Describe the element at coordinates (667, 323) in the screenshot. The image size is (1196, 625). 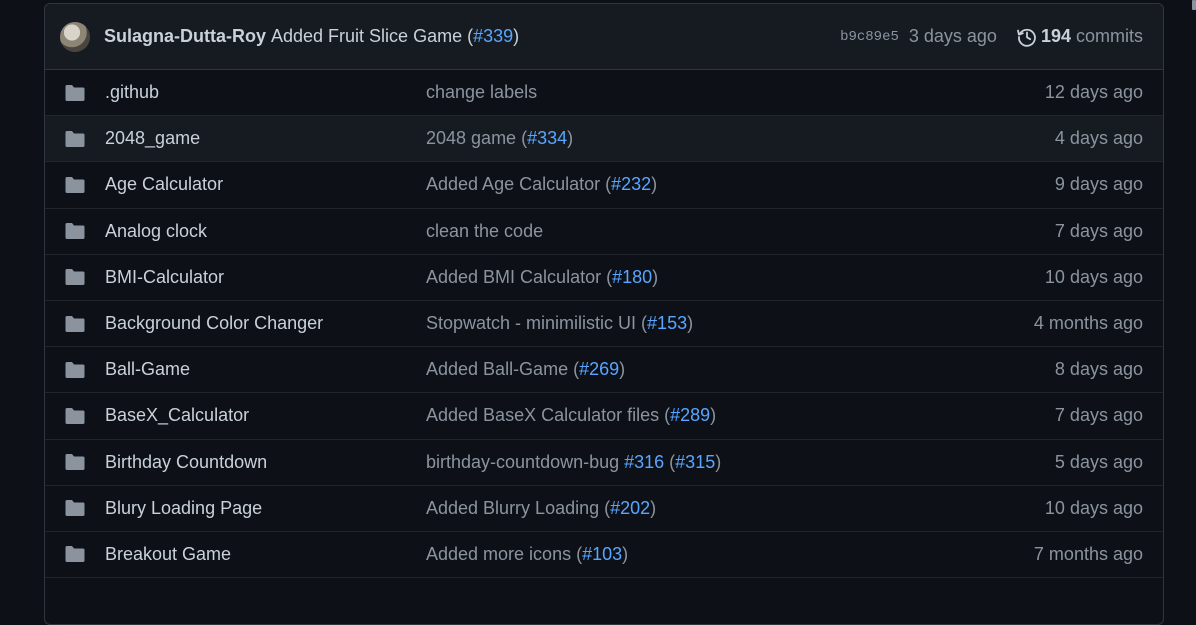
I see `commit-pr-link: #153` at that location.